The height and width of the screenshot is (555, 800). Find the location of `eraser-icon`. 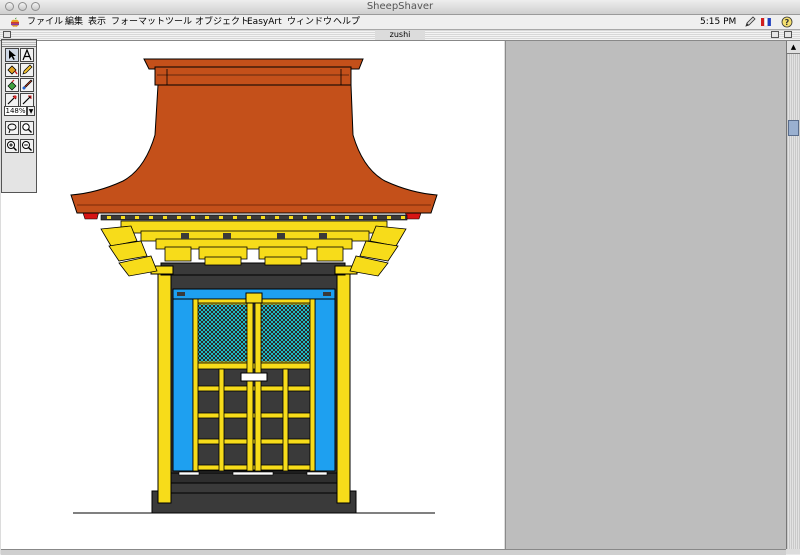

eraser-icon is located at coordinates (12, 85).